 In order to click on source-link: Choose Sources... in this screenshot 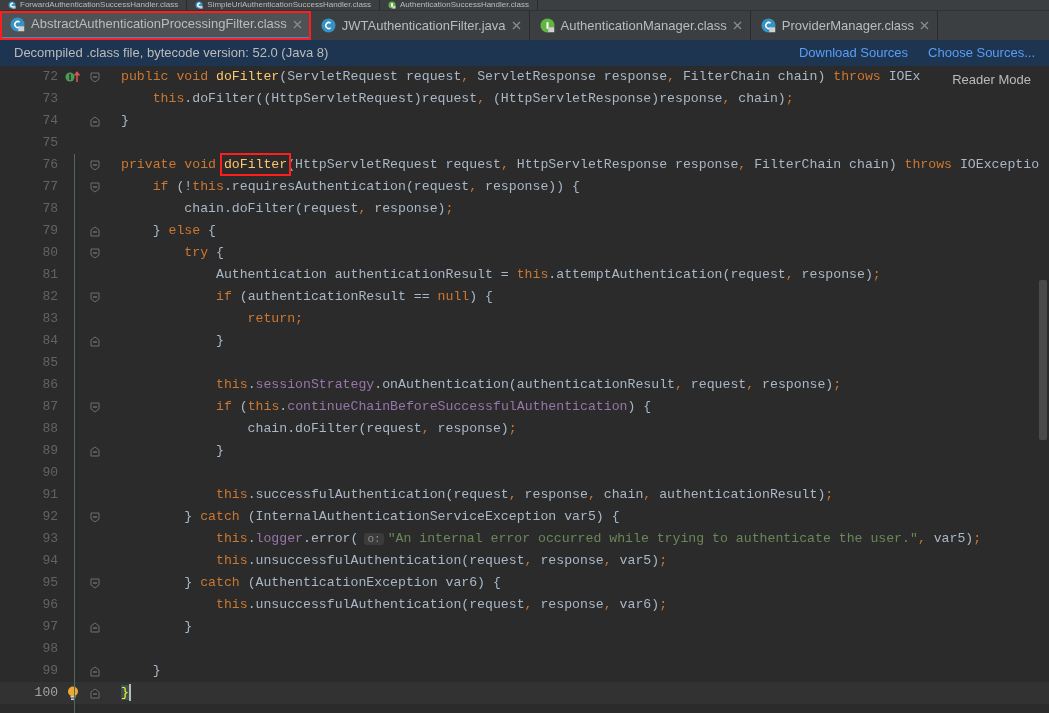, I will do `click(981, 53)`.